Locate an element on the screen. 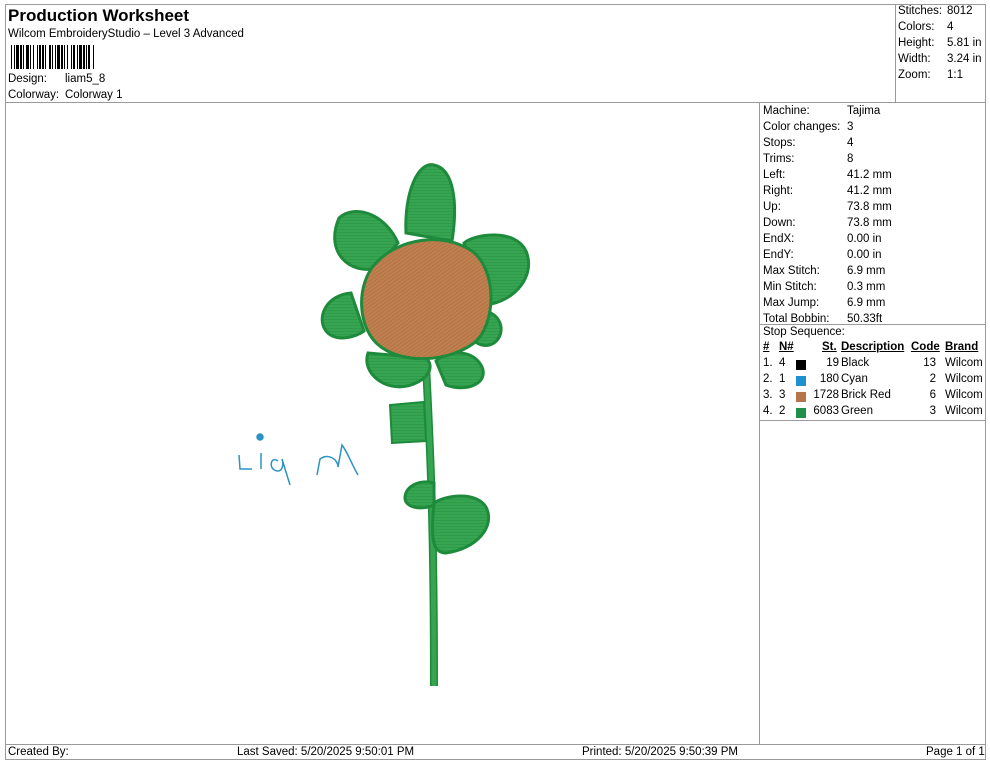 Image resolution: width=990 pixels, height=762 pixels. footer-printed: Printed: 5/20/2025 9:50:39 PM is located at coordinates (660, 752).